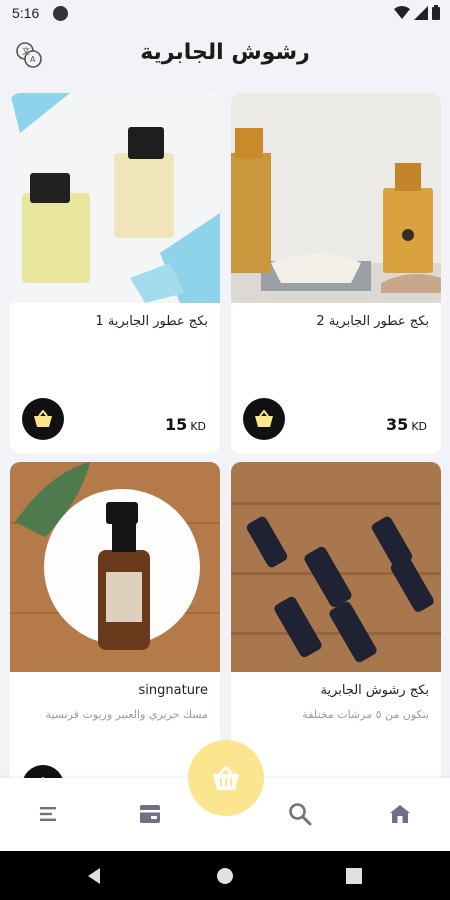 This screenshot has height=900, width=450. What do you see at coordinates (354, 876) in the screenshot?
I see `recents-icon` at bounding box center [354, 876].